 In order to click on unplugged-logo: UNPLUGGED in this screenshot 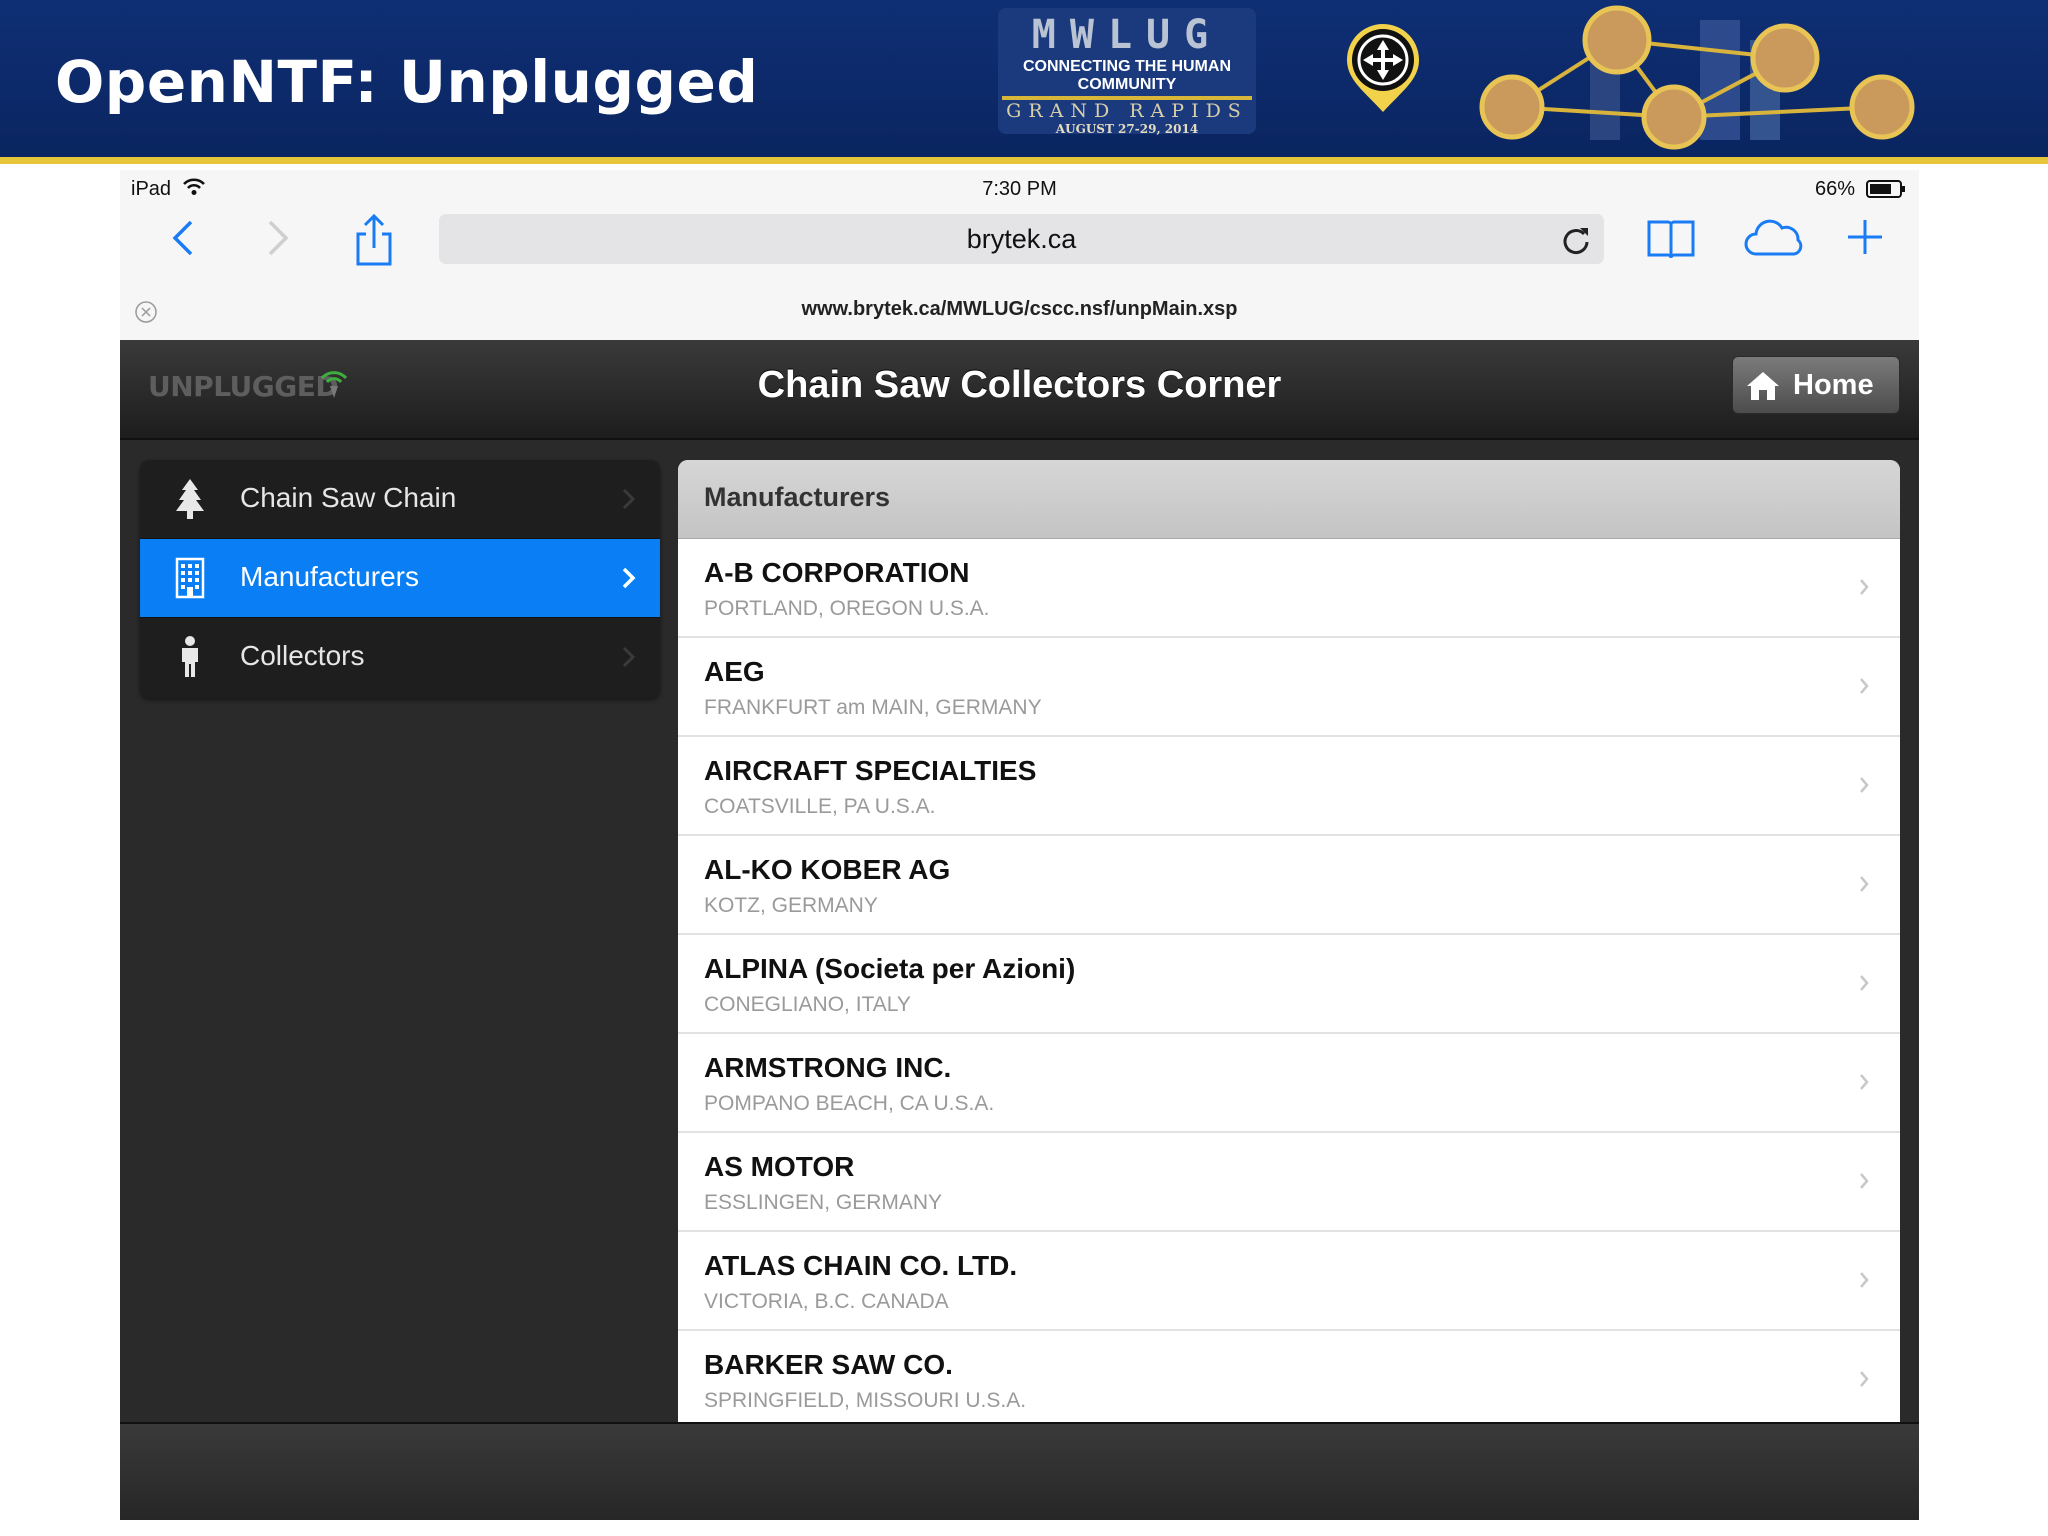, I will do `click(243, 386)`.